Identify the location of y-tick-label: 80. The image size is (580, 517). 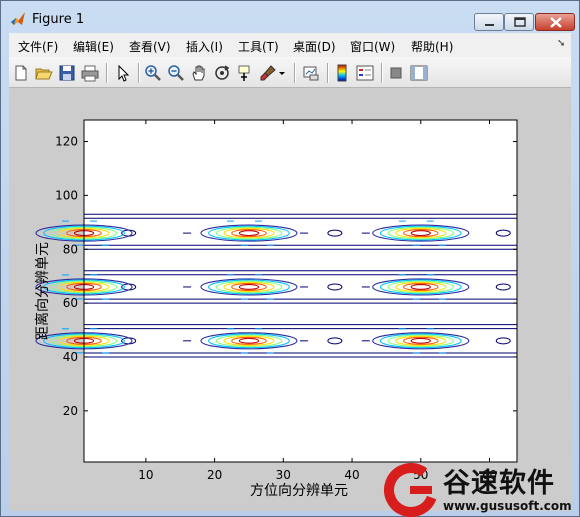
(70, 249).